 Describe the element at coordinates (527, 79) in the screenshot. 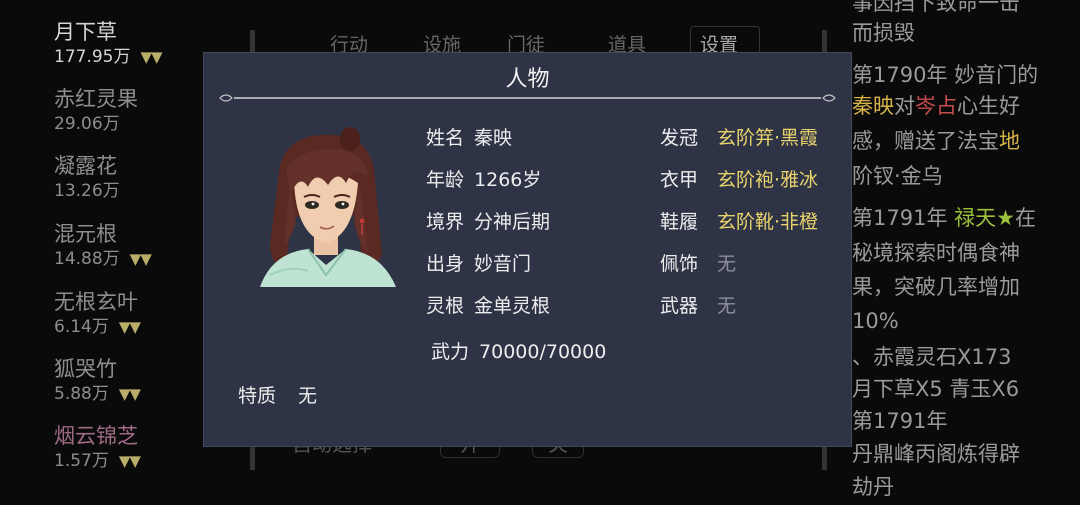

I see `dialog-title: 人物` at that location.